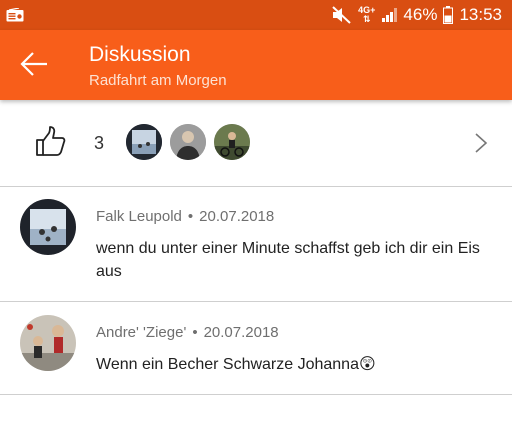 This screenshot has height=421, width=512. What do you see at coordinates (158, 80) in the screenshot?
I see `page-subtitle: Radfahrt am Morgen` at bounding box center [158, 80].